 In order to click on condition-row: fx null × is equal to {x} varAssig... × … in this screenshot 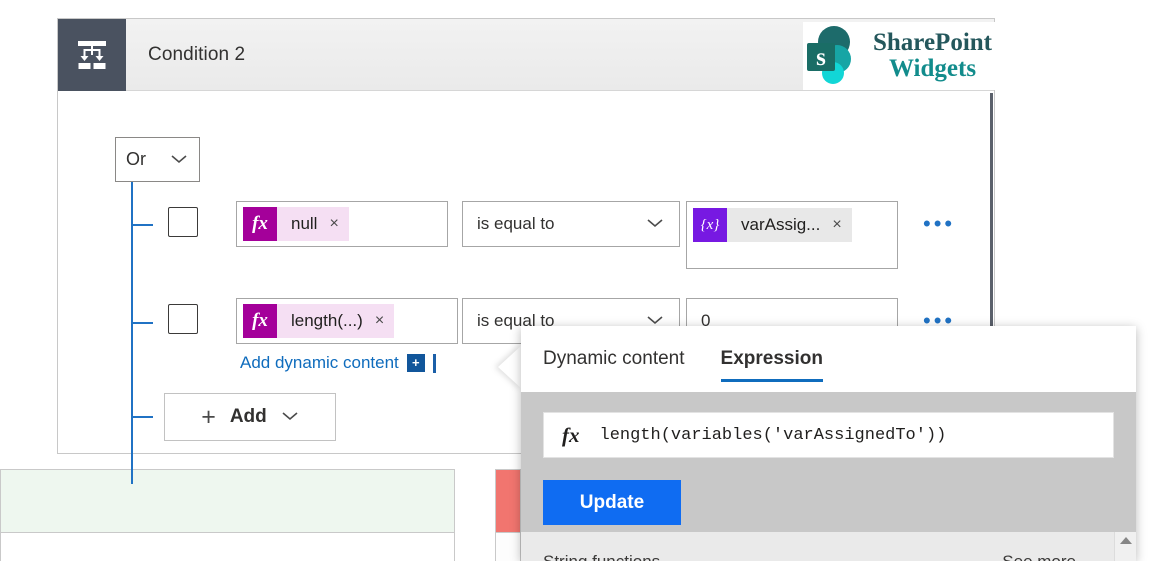, I will do `click(526, 235)`.